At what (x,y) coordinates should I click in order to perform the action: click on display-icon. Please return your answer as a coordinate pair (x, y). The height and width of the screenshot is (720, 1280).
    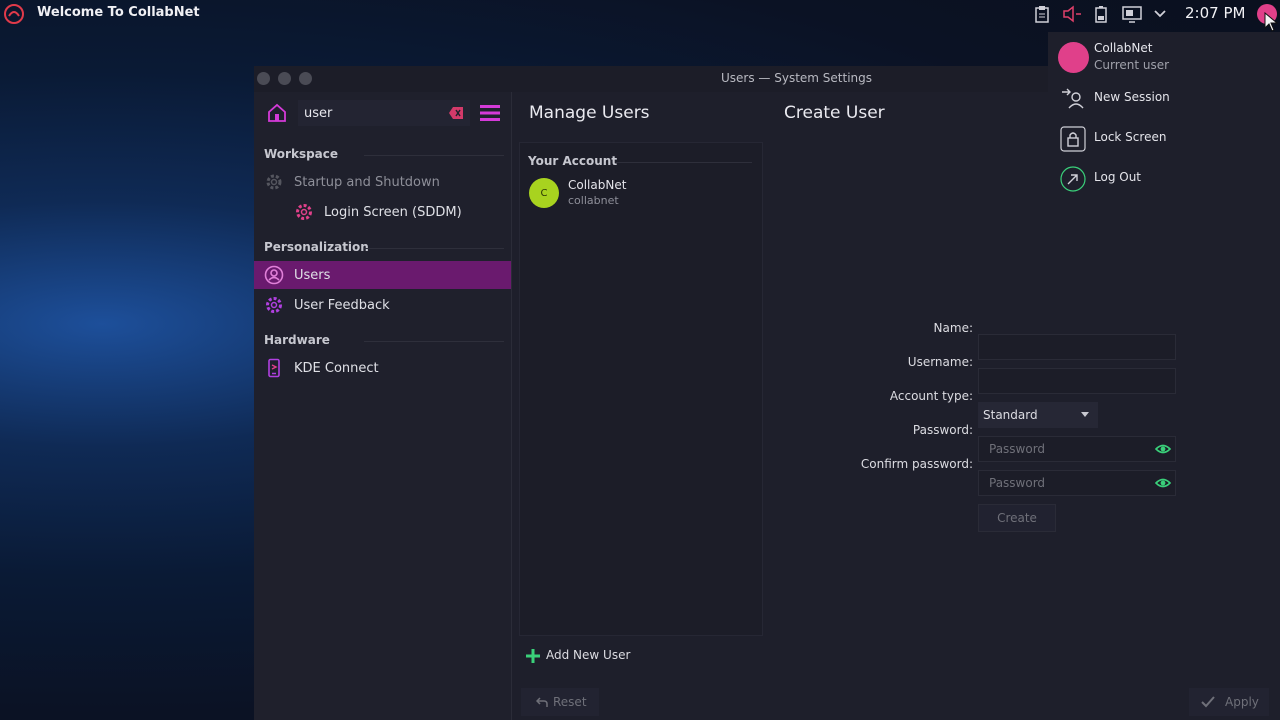
    Looking at the image, I should click on (1132, 14).